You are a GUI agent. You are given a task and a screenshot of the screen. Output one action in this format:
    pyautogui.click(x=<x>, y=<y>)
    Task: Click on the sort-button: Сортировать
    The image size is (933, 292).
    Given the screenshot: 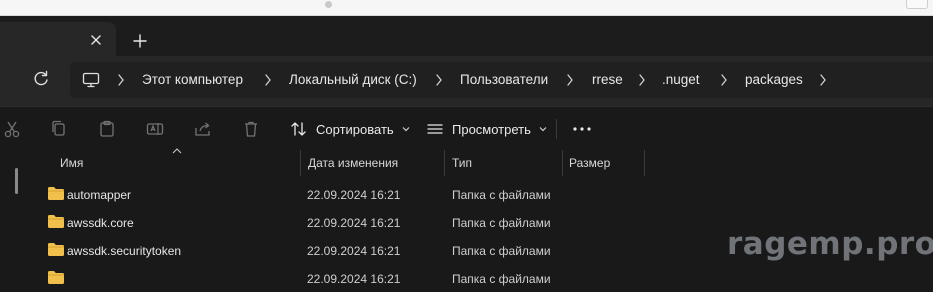 What is the action you would take?
    pyautogui.click(x=350, y=129)
    